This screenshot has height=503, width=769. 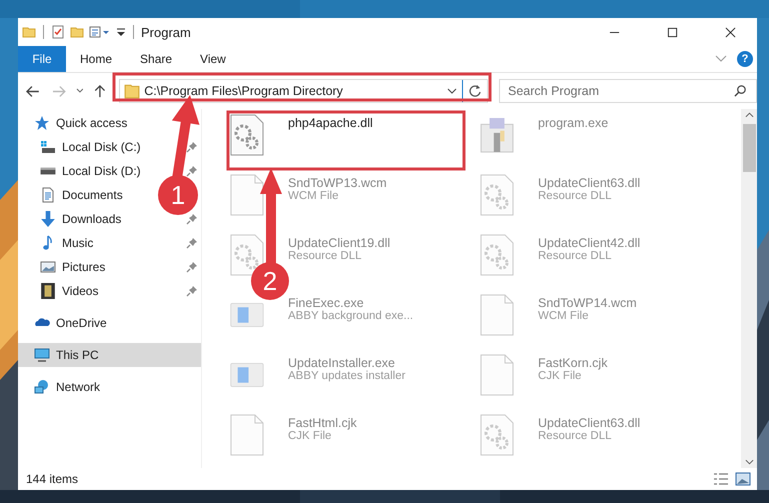 I want to click on thumbnail-view-icon, so click(x=743, y=479).